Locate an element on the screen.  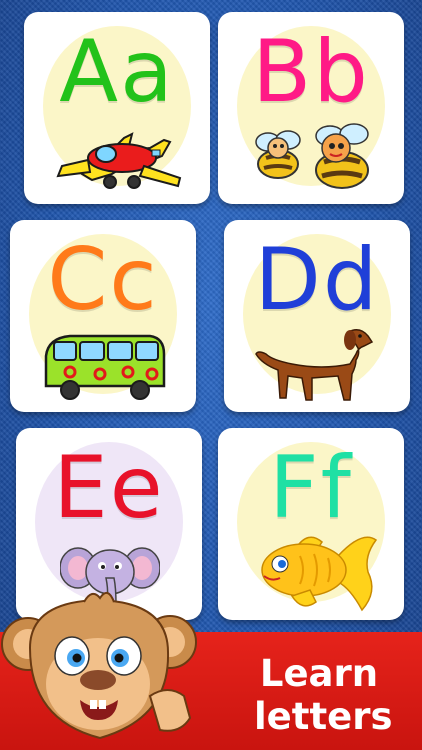
card-letters: Ff is located at coordinates (311, 488).